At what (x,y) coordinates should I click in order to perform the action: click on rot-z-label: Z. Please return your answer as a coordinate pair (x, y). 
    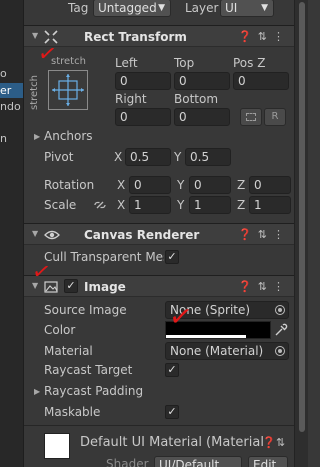
    Looking at the image, I should click on (241, 185).